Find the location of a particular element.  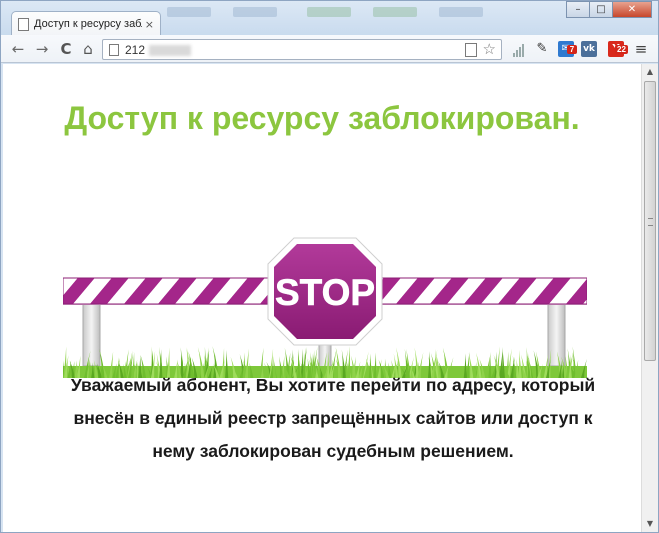

scroll-up-arrow-icon: ▲ is located at coordinates (650, 72).